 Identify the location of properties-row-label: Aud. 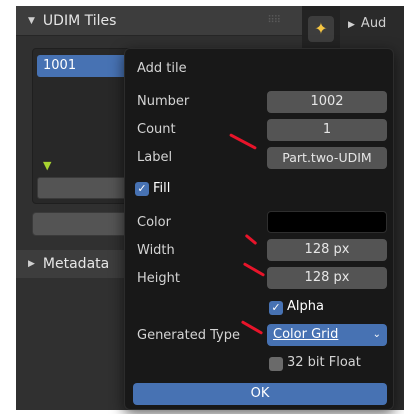
(373, 23).